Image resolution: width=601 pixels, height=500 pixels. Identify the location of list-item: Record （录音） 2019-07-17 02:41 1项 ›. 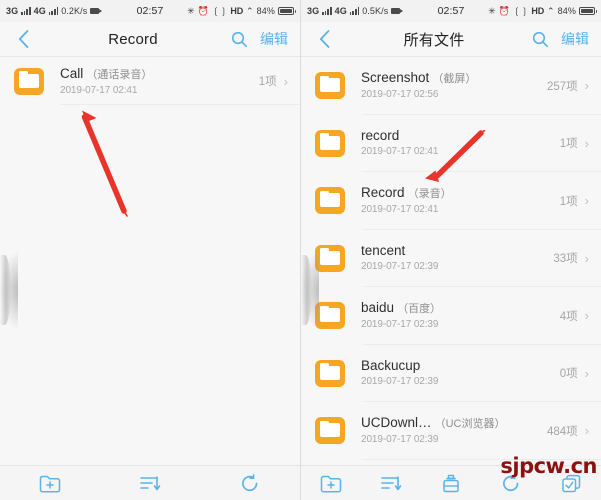
(451, 201).